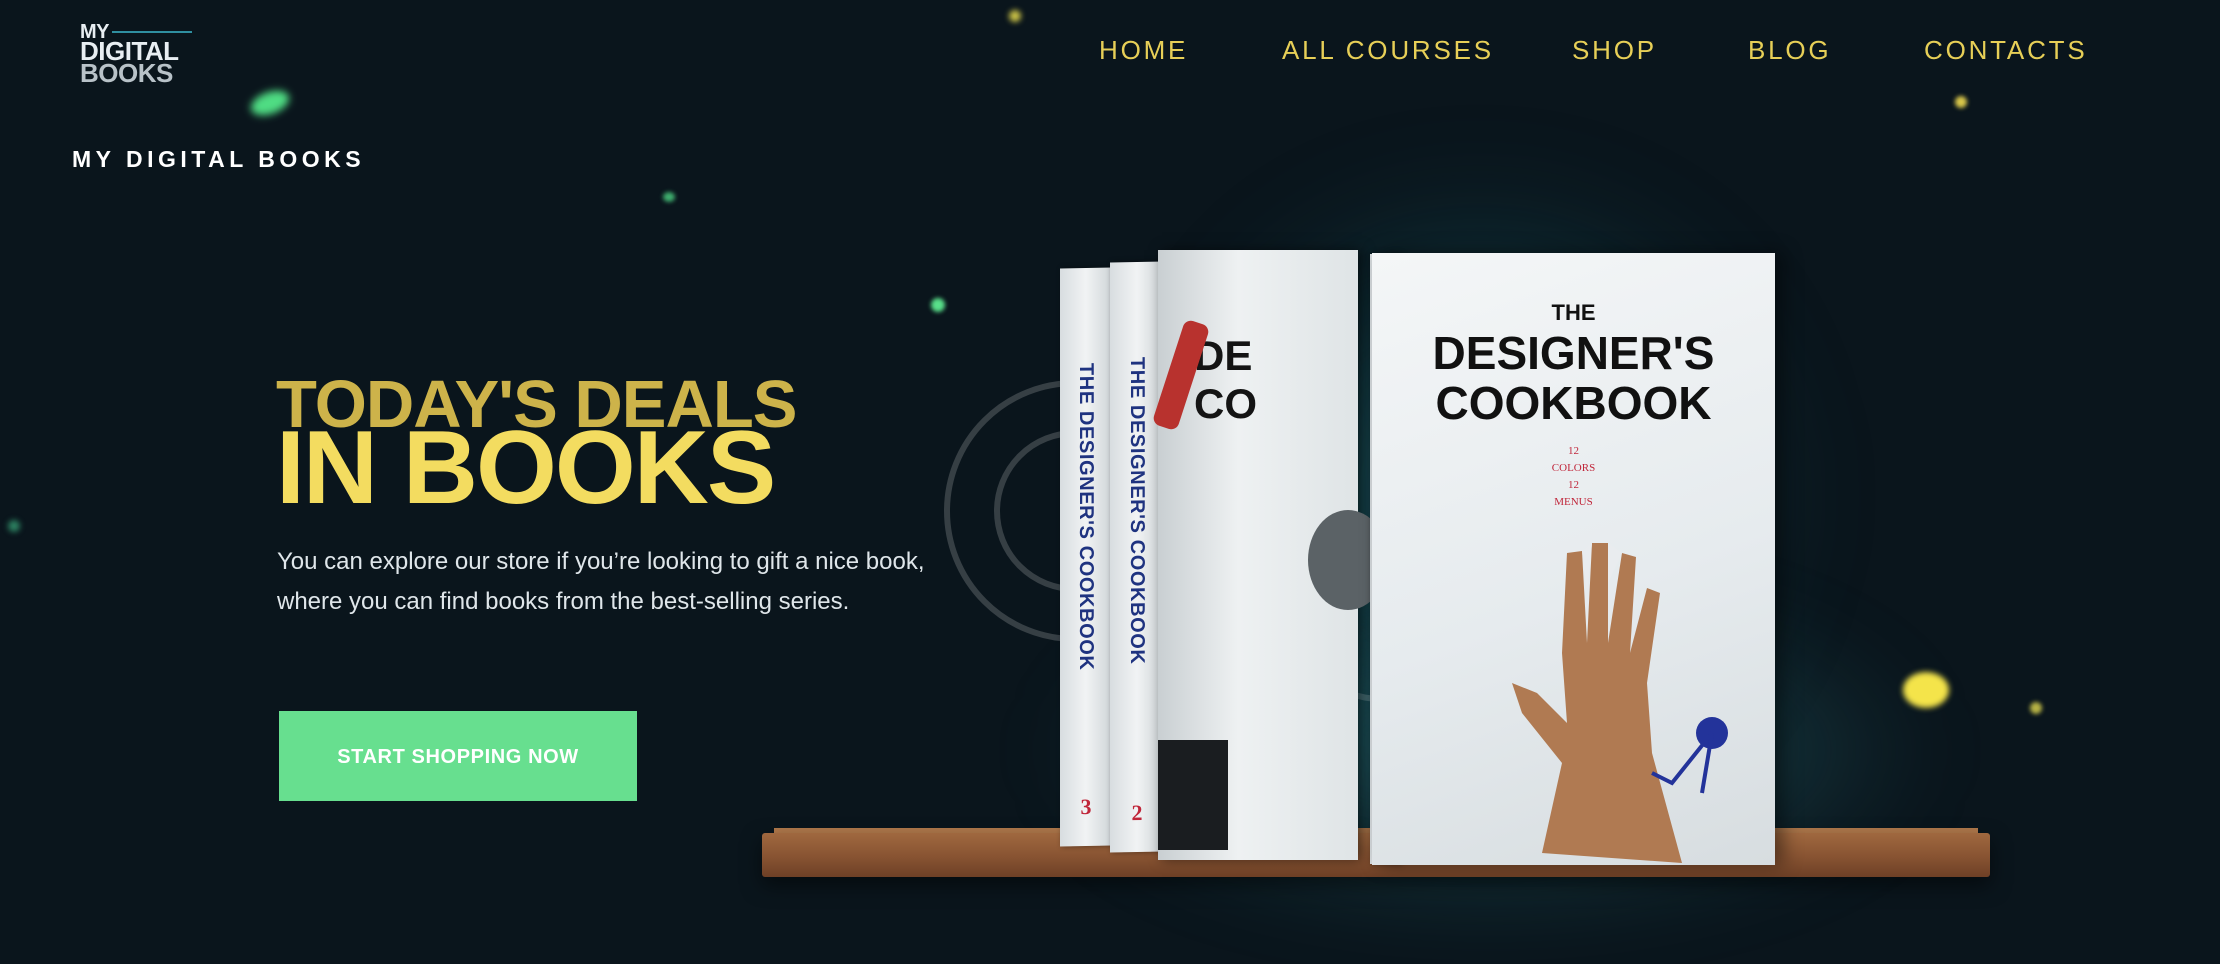 Image resolution: width=2220 pixels, height=964 pixels. Describe the element at coordinates (1573, 476) in the screenshot. I see `cover-subtitle: 12 COLORS 12 MENUS` at that location.